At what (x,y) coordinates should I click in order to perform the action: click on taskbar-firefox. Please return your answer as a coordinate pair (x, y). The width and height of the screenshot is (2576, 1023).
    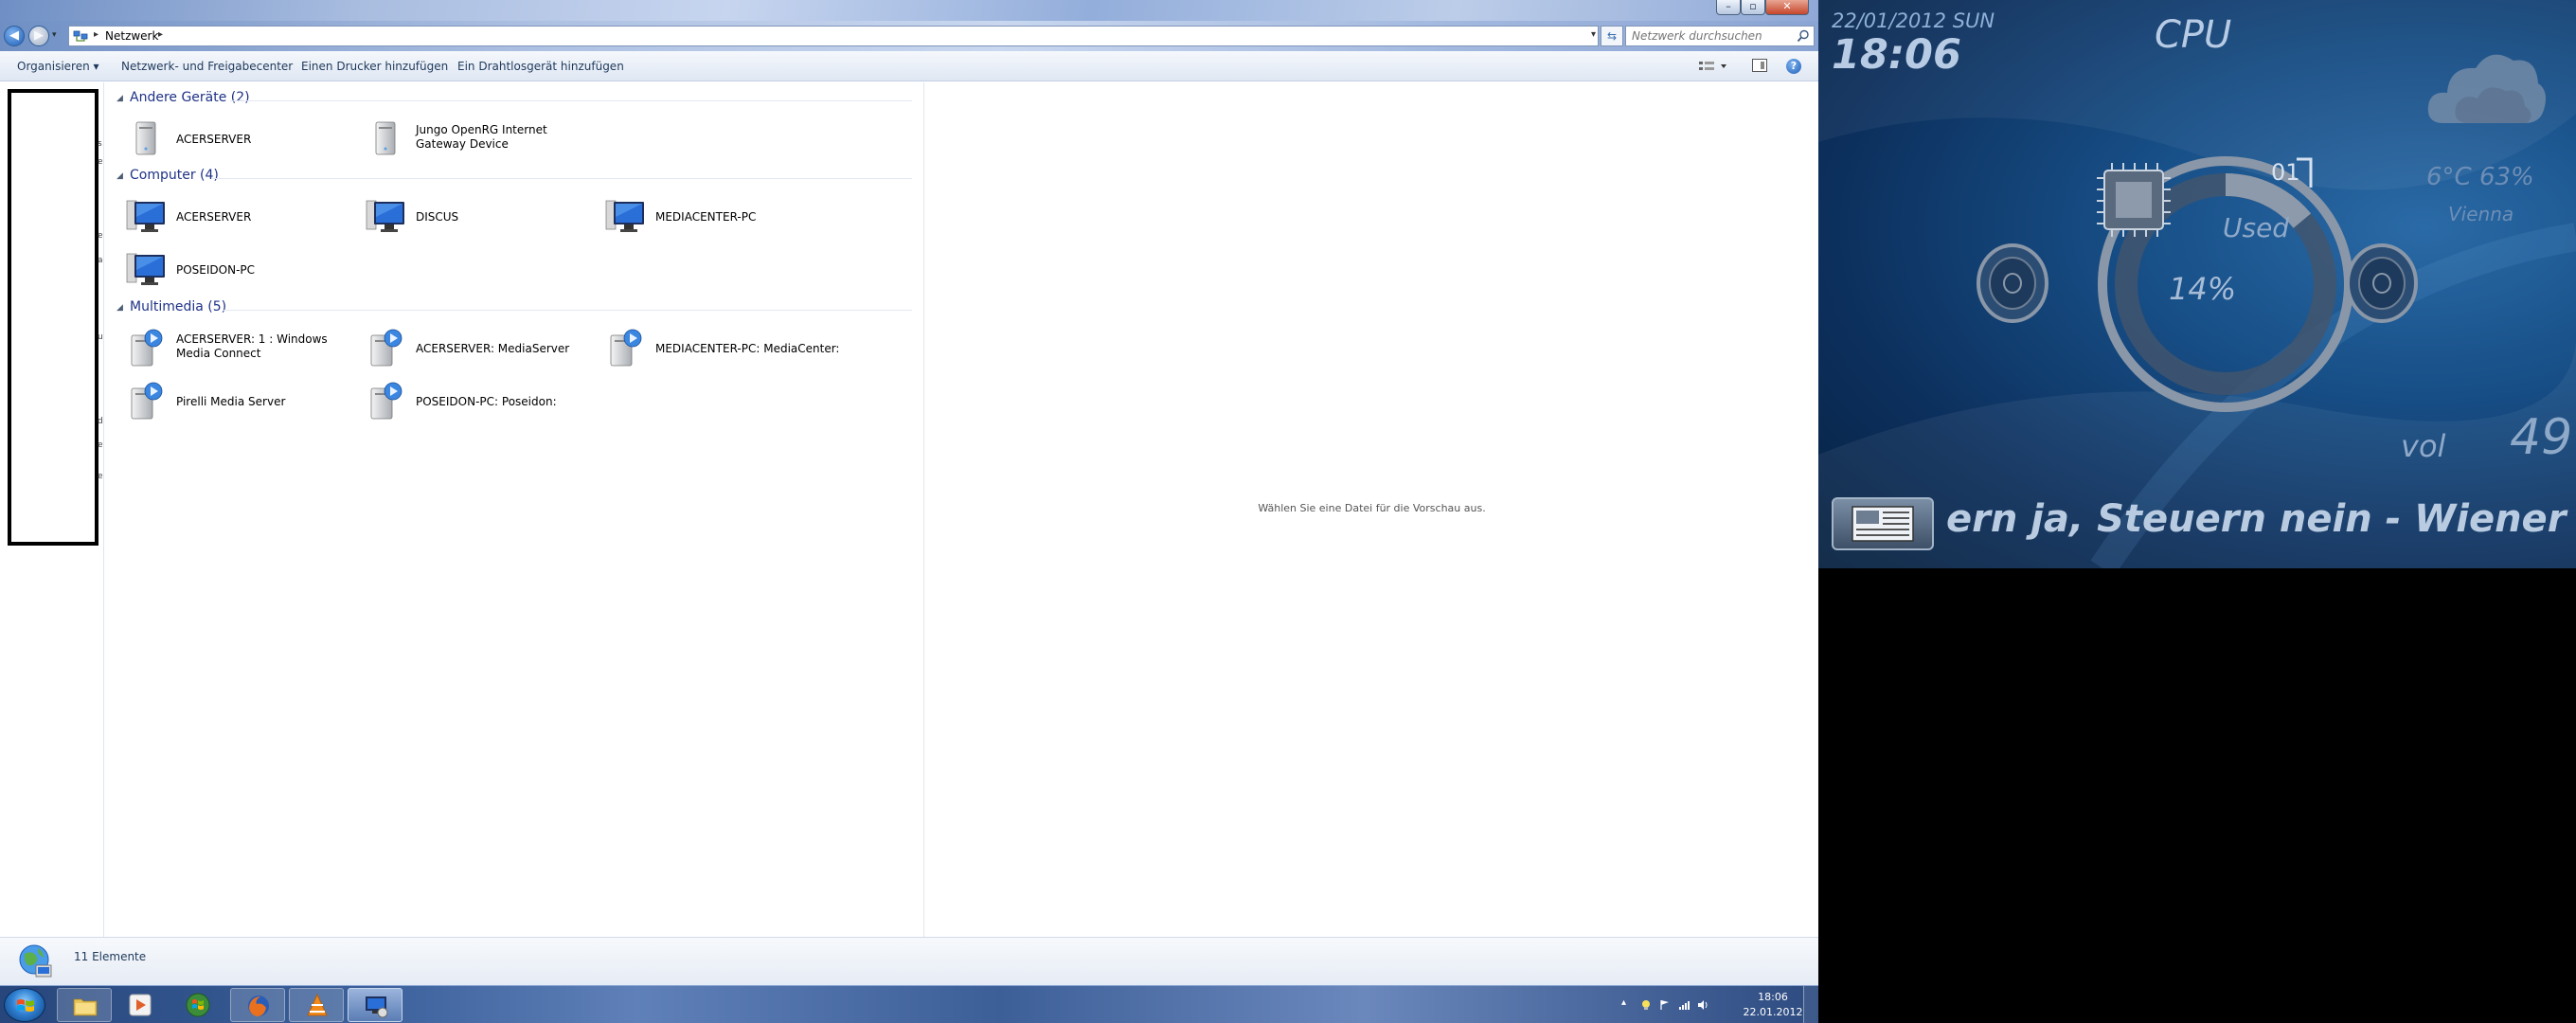
    Looking at the image, I should click on (257, 1005).